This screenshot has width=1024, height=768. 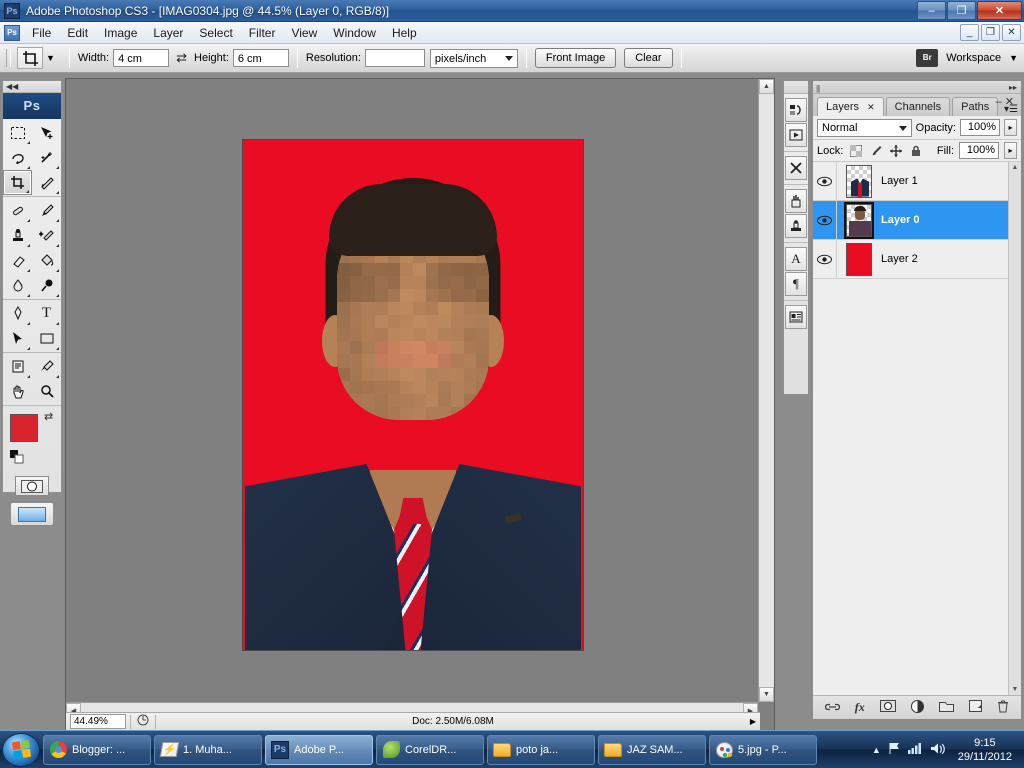 I want to click on notes-tool-icon, so click(x=17, y=366).